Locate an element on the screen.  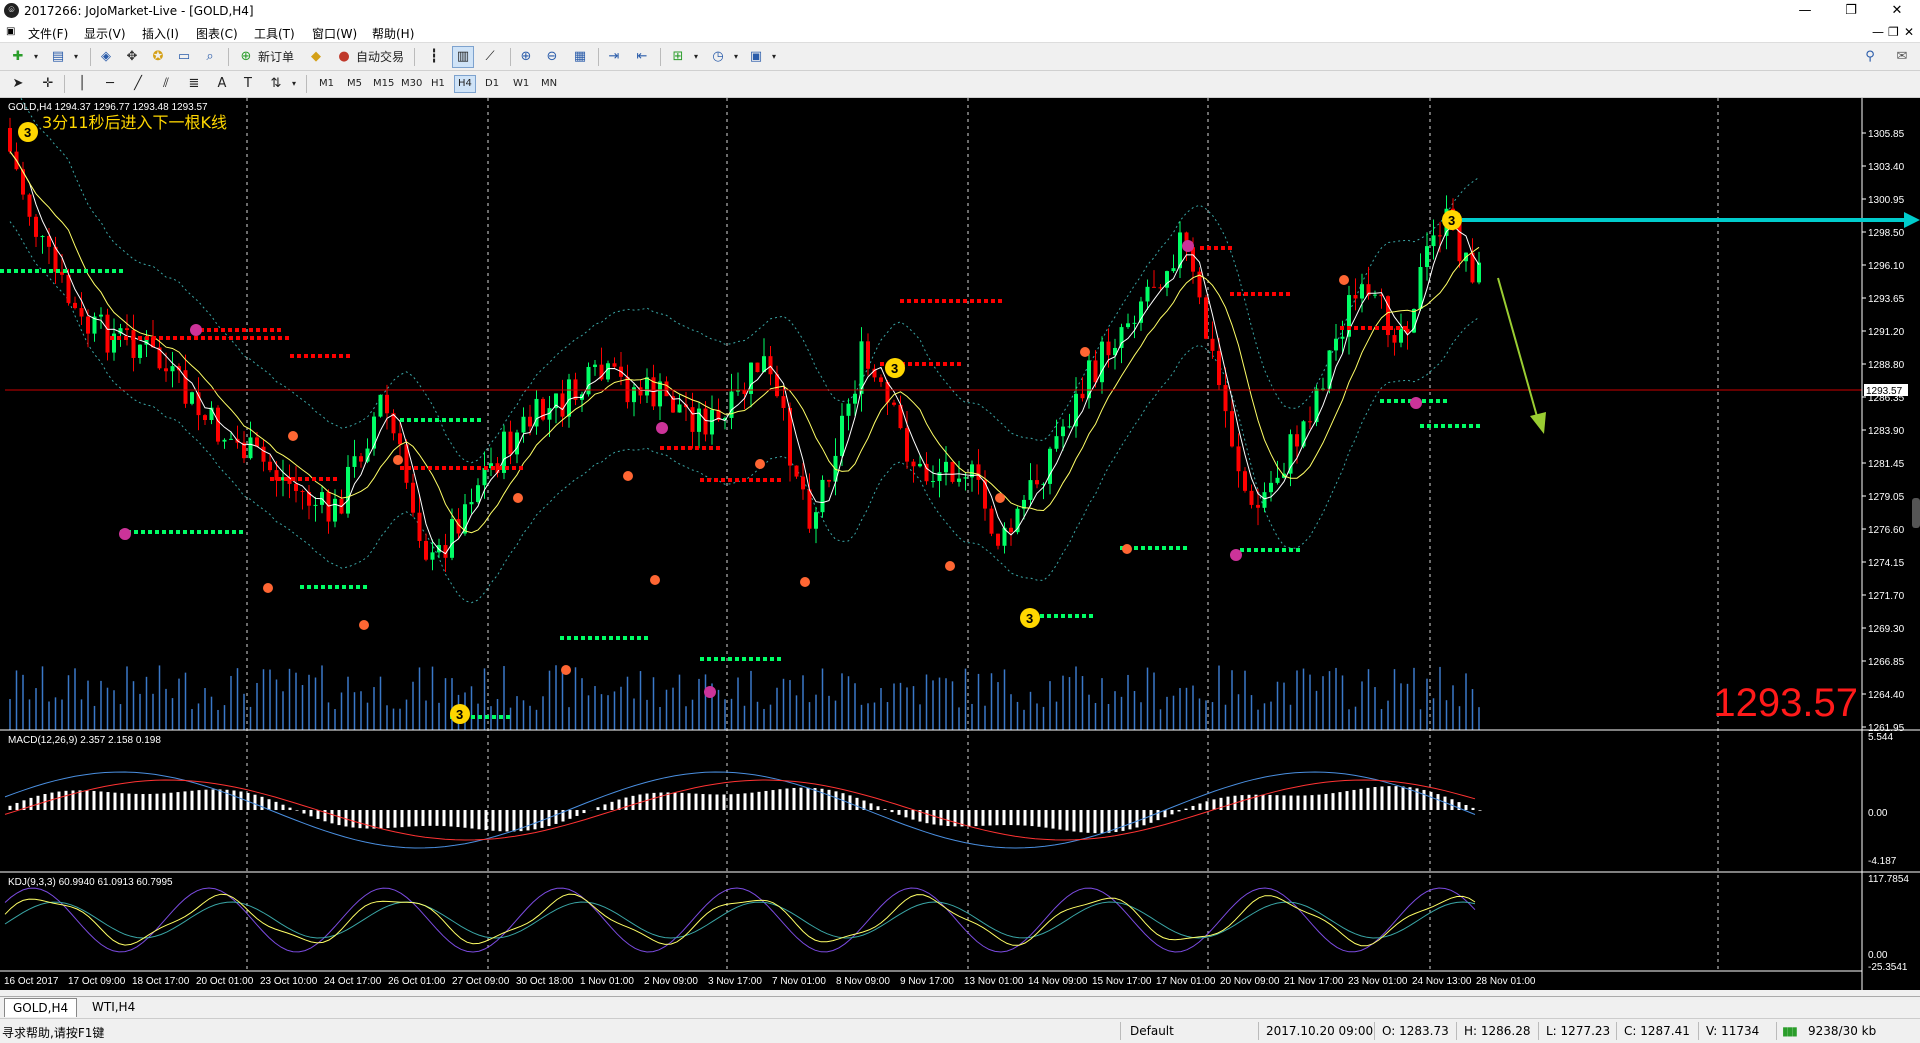
restore-button: ❐ is located at coordinates (1851, 11).